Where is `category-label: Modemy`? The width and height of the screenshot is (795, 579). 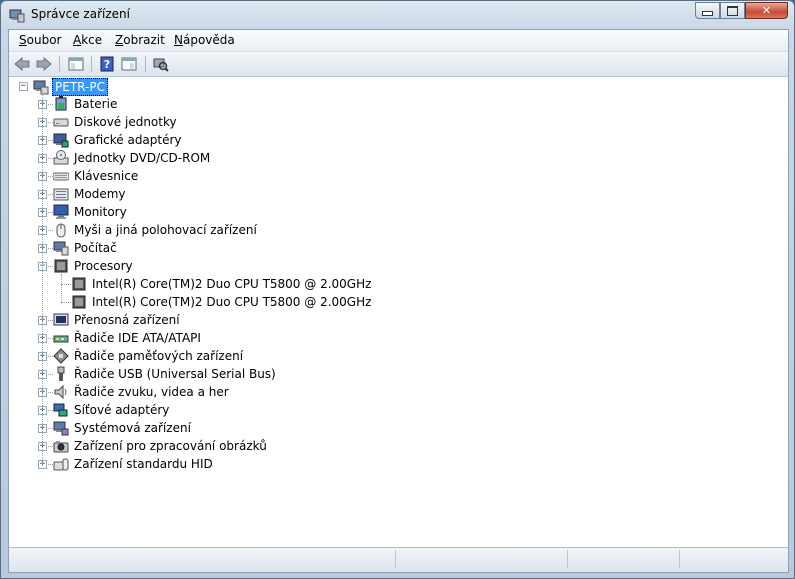
category-label: Modemy is located at coordinates (100, 194).